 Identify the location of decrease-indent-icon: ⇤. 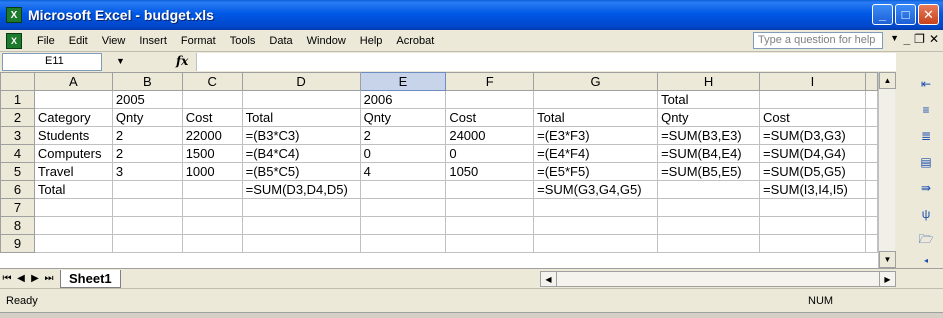
(926, 84).